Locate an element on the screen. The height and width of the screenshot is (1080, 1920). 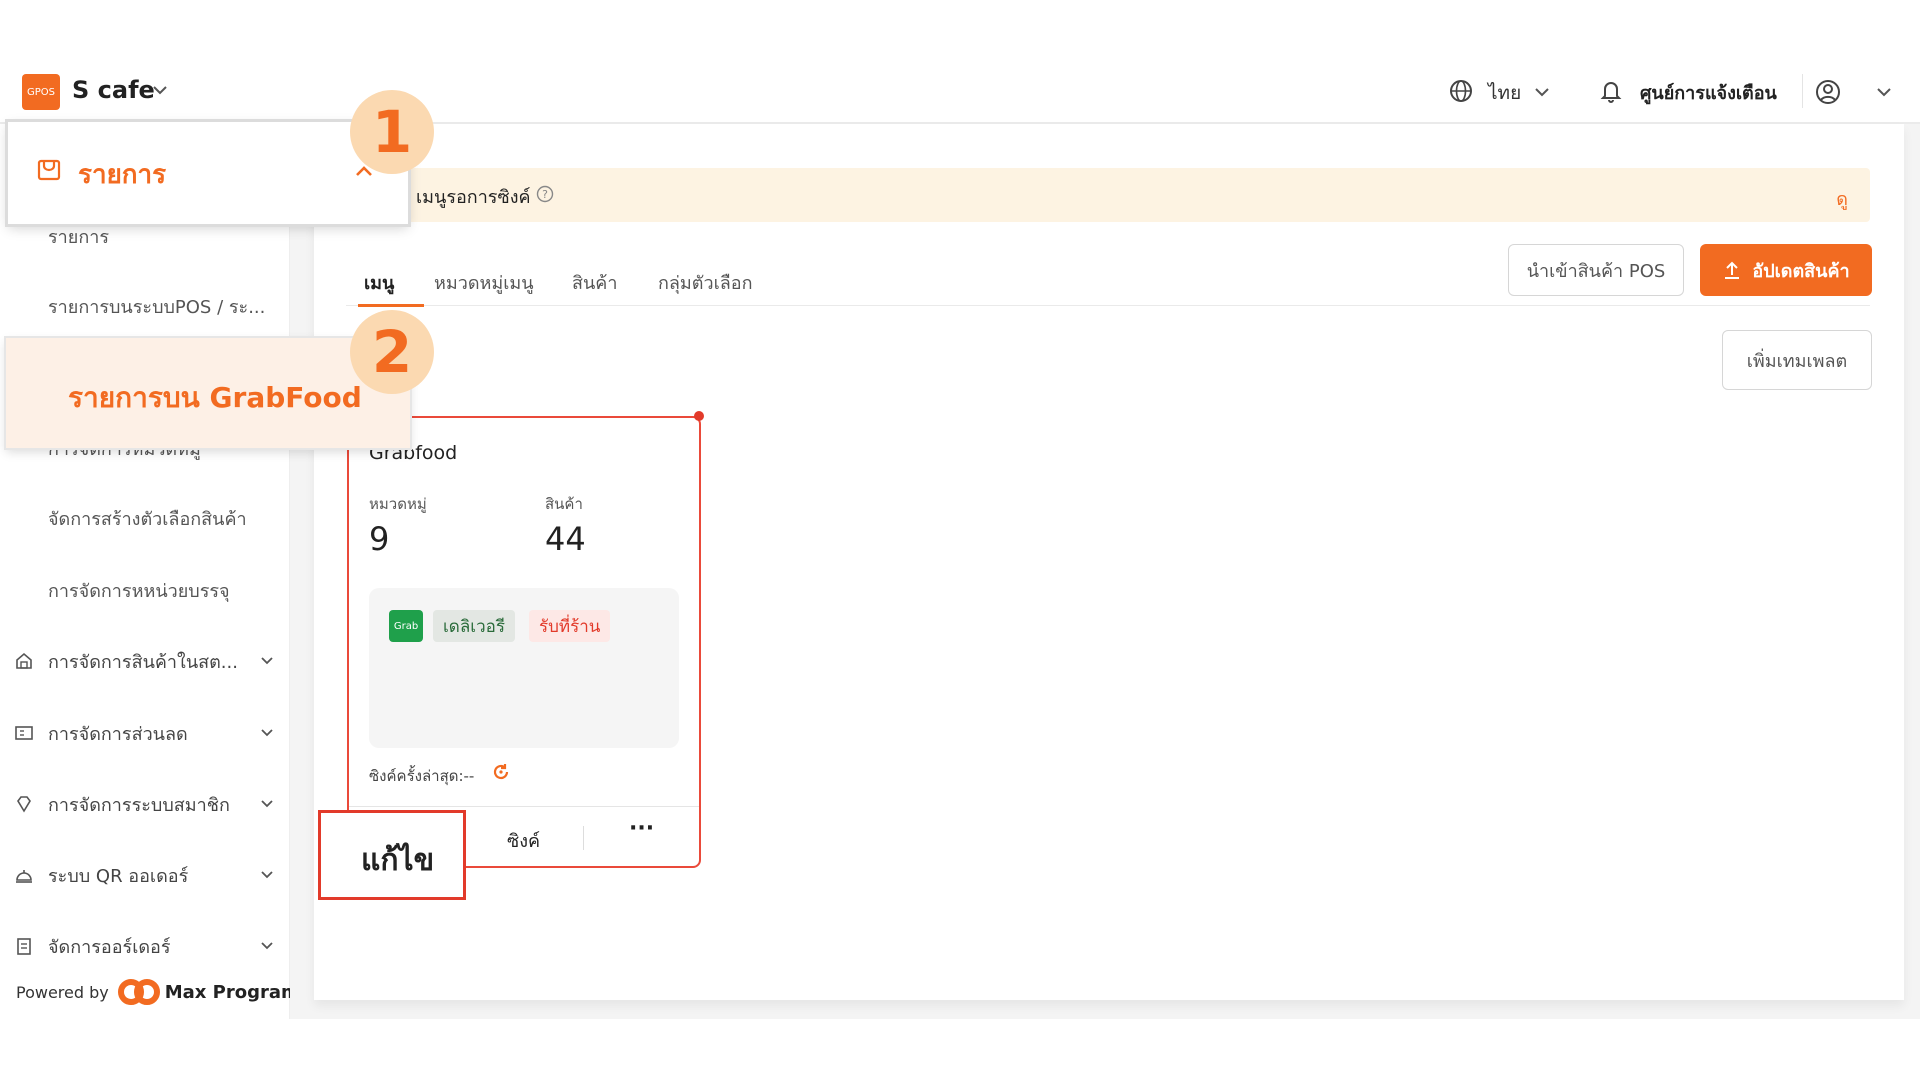
step-badge-2: 2 is located at coordinates (392, 352).